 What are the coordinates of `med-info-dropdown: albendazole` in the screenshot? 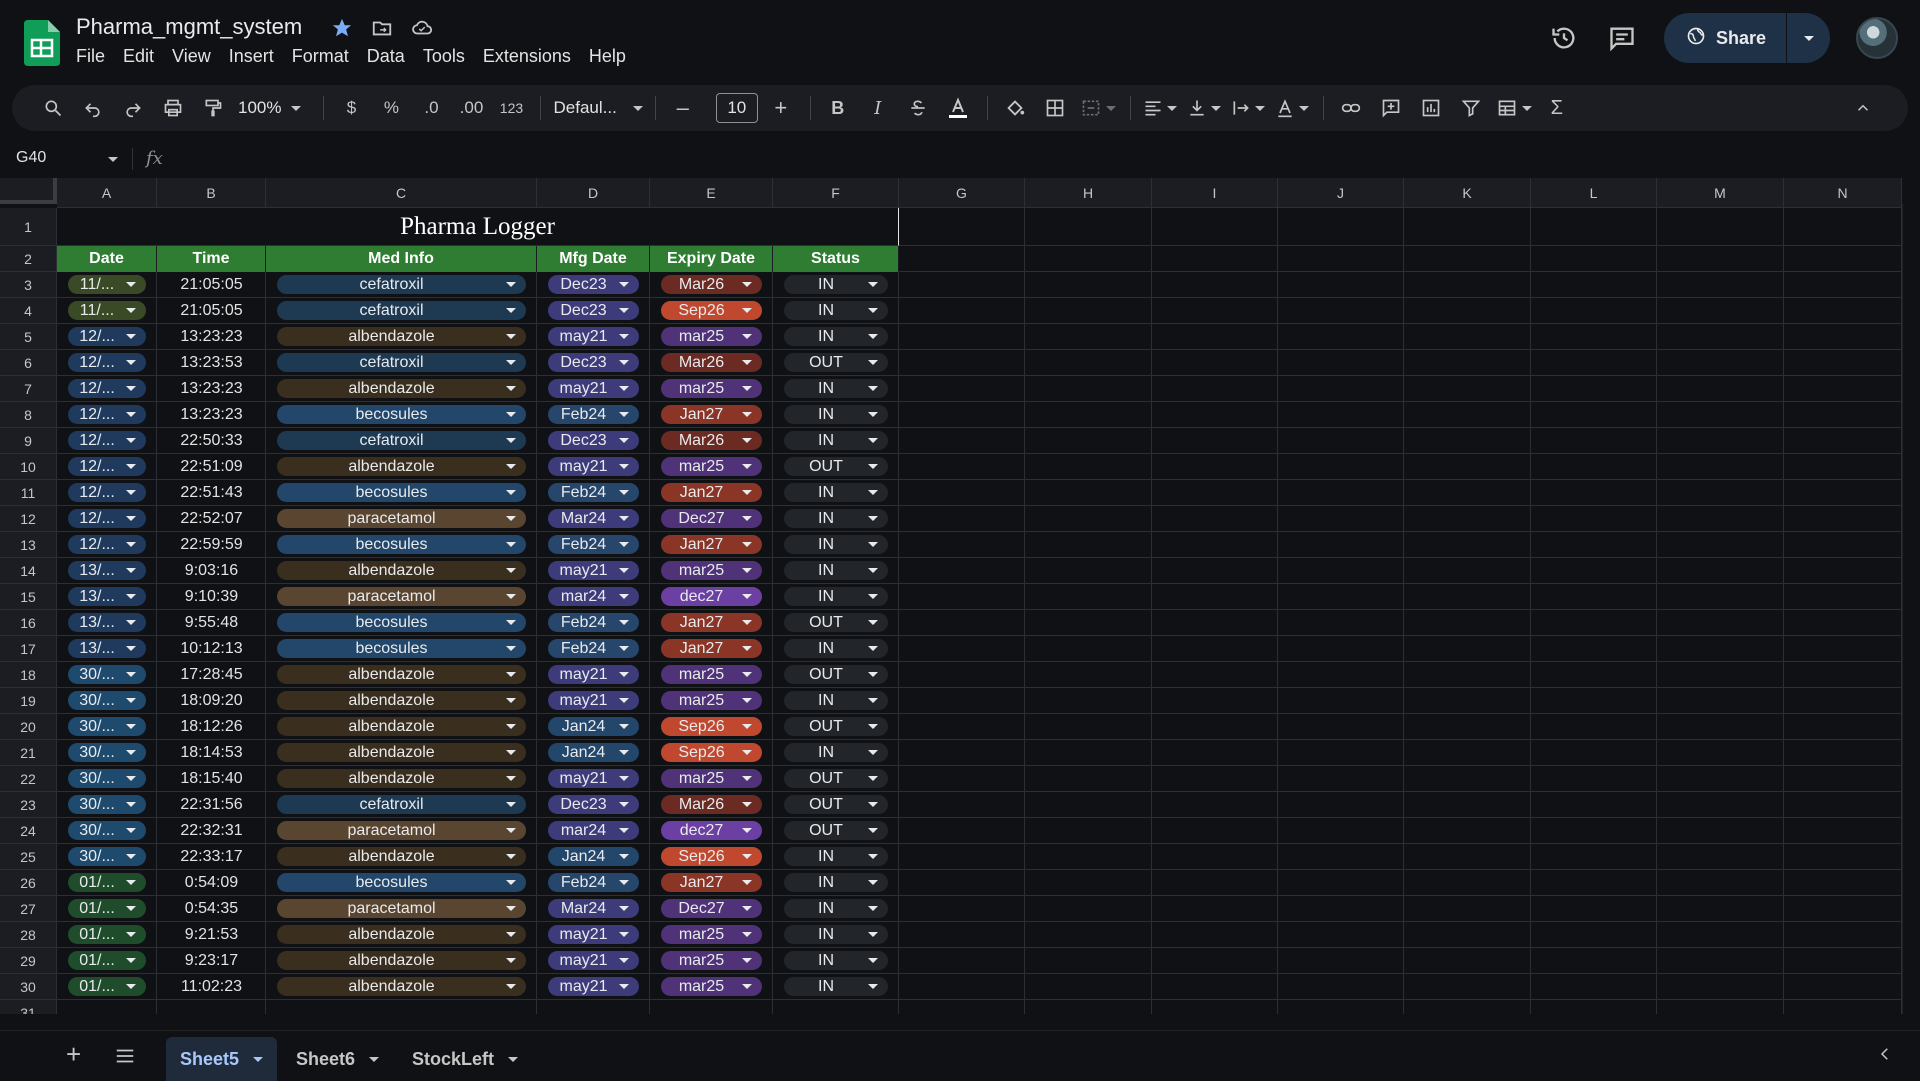 It's located at (401, 960).